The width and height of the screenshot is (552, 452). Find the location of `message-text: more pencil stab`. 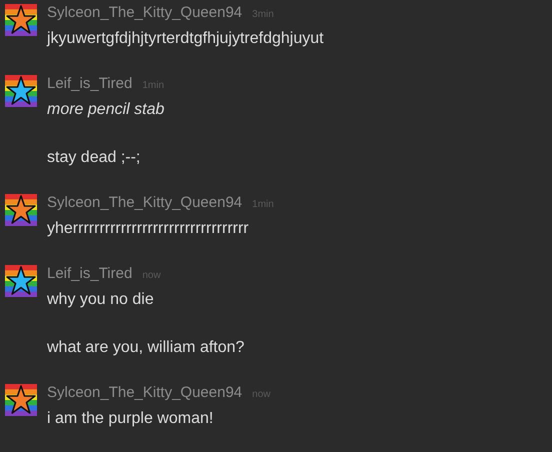

message-text: more pencil stab is located at coordinates (105, 110).